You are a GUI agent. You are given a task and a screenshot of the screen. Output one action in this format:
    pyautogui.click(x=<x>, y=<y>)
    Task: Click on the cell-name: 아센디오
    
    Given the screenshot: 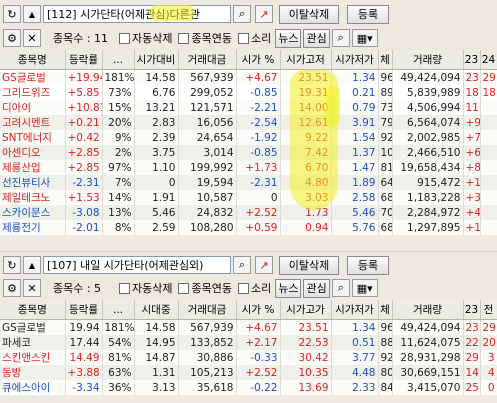 What is the action you would take?
    pyautogui.click(x=33, y=152)
    